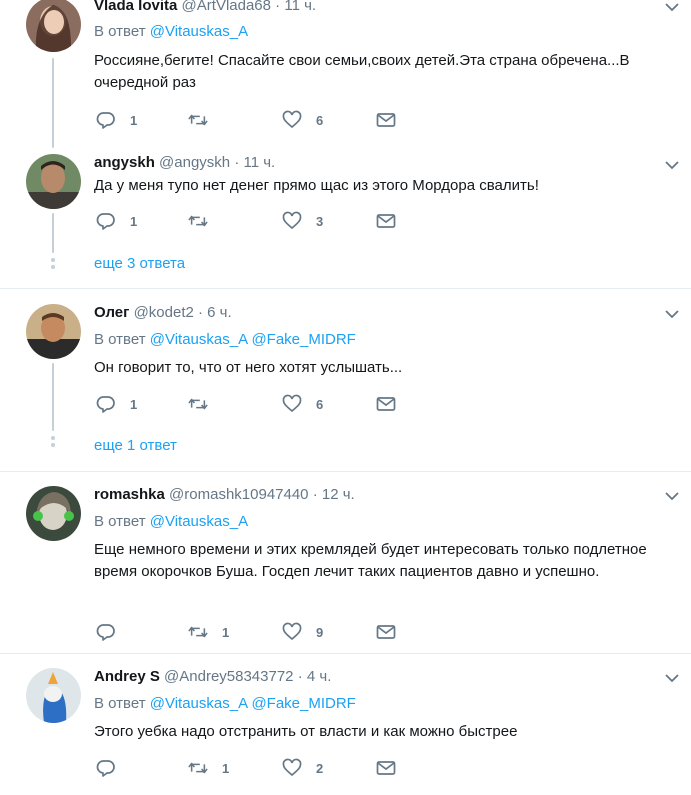 The height and width of the screenshot is (795, 691). Describe the element at coordinates (127, 676) in the screenshot. I see `user-name: Andrey S` at that location.